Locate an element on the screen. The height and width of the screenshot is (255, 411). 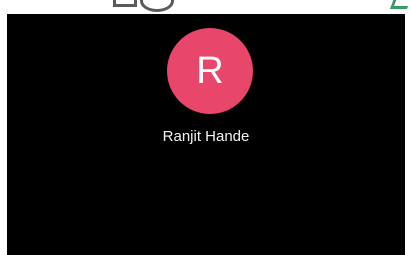
avatar: R is located at coordinates (210, 71).